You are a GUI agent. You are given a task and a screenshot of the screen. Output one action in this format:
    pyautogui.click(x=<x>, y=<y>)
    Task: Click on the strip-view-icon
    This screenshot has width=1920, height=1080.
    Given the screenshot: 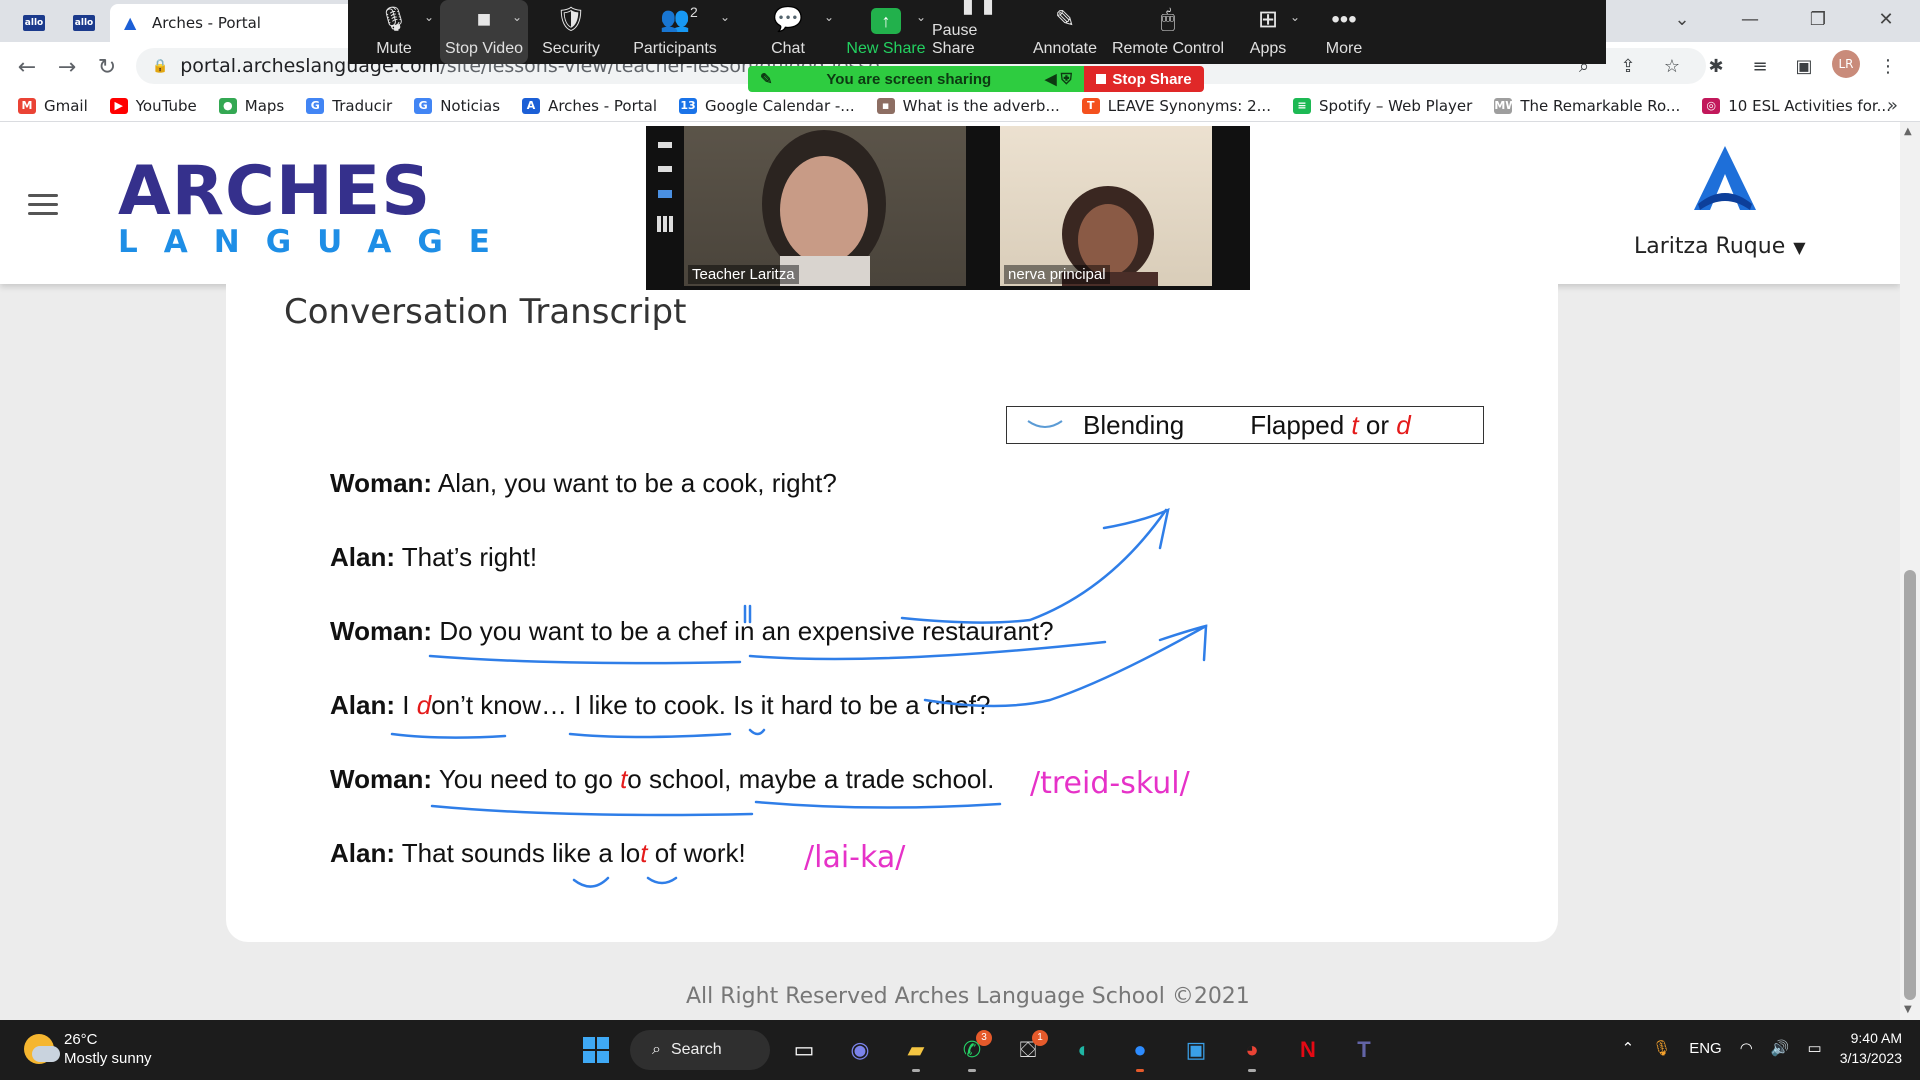 What is the action you would take?
    pyautogui.click(x=665, y=194)
    